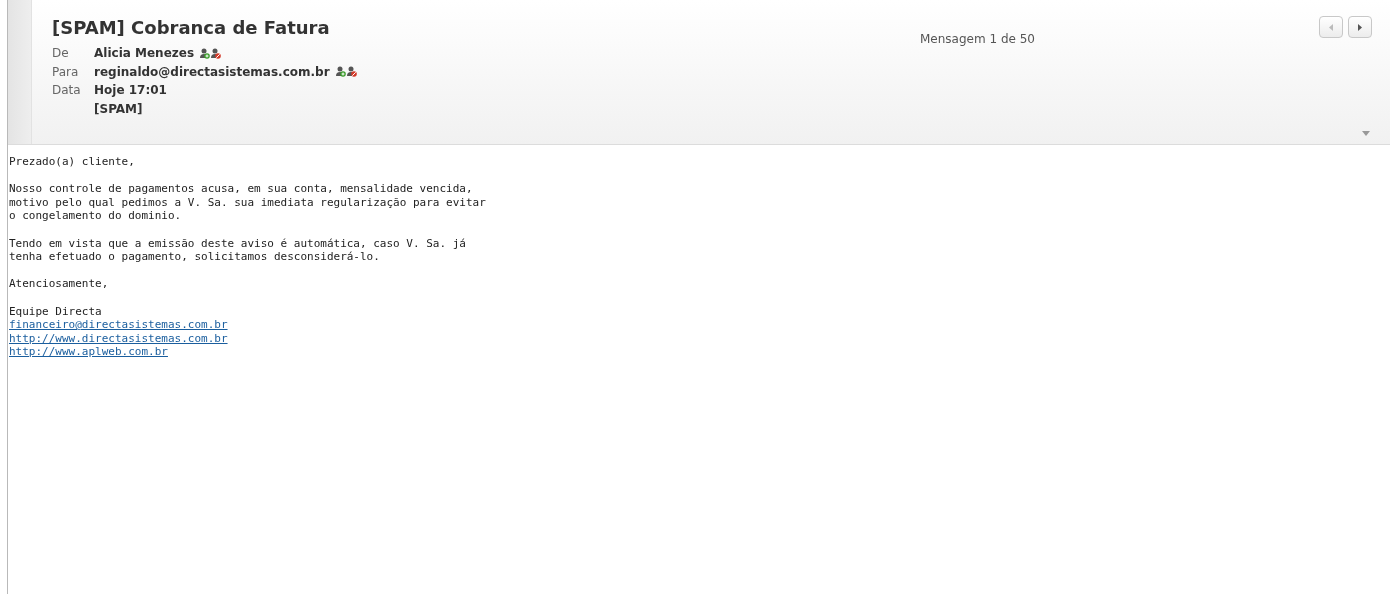 This screenshot has height=594, width=1390. What do you see at coordinates (67, 90) in the screenshot?
I see `field-label: Data` at bounding box center [67, 90].